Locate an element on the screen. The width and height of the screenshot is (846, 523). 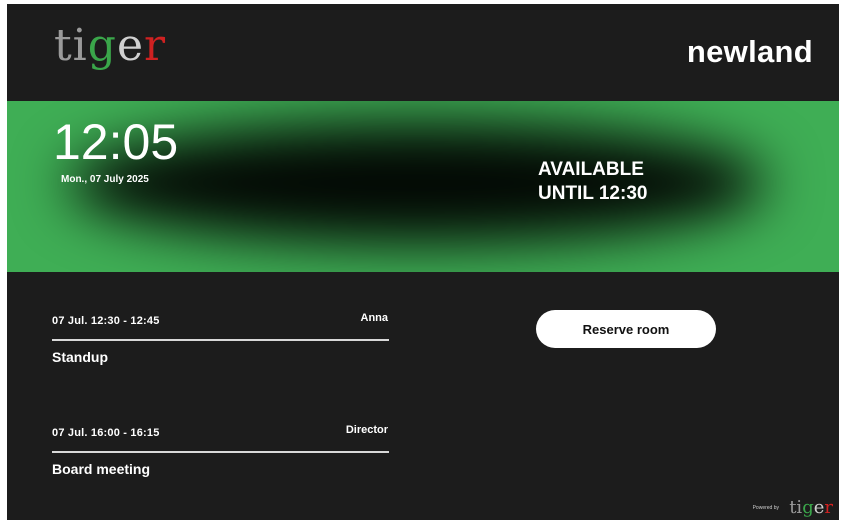
brand-name: newland is located at coordinates (749, 51).